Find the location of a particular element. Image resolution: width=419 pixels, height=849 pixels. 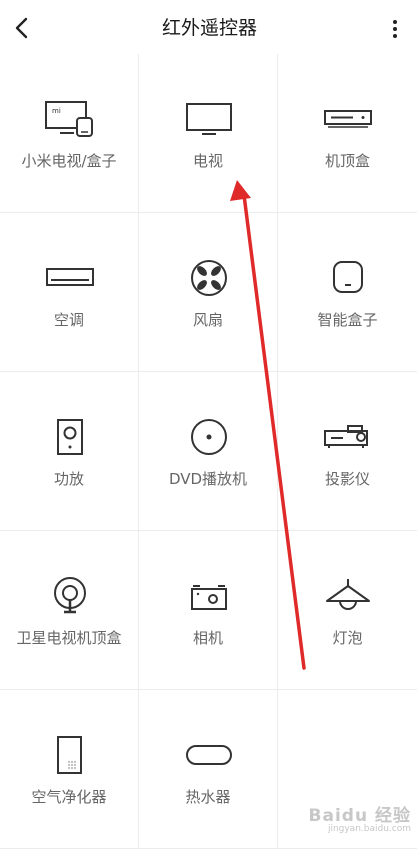

smart-box-icon is located at coordinates (348, 278).